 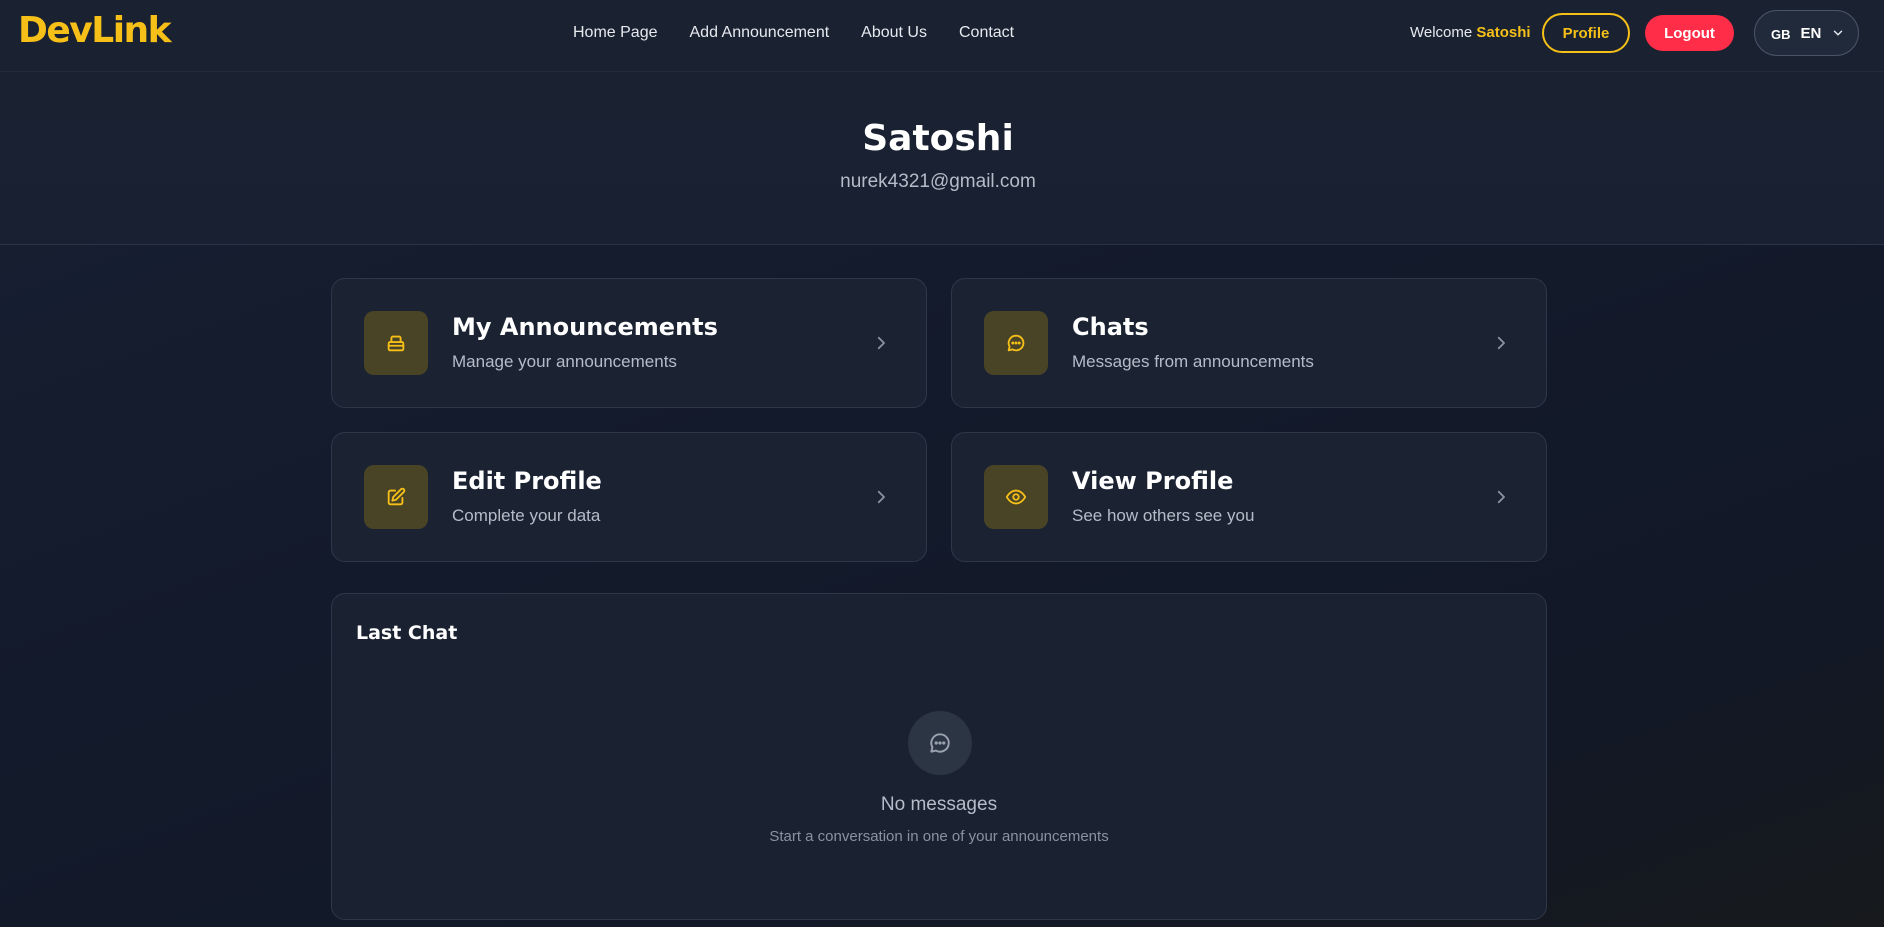 I want to click on card-subtitle: See how others see you, so click(x=1163, y=515).